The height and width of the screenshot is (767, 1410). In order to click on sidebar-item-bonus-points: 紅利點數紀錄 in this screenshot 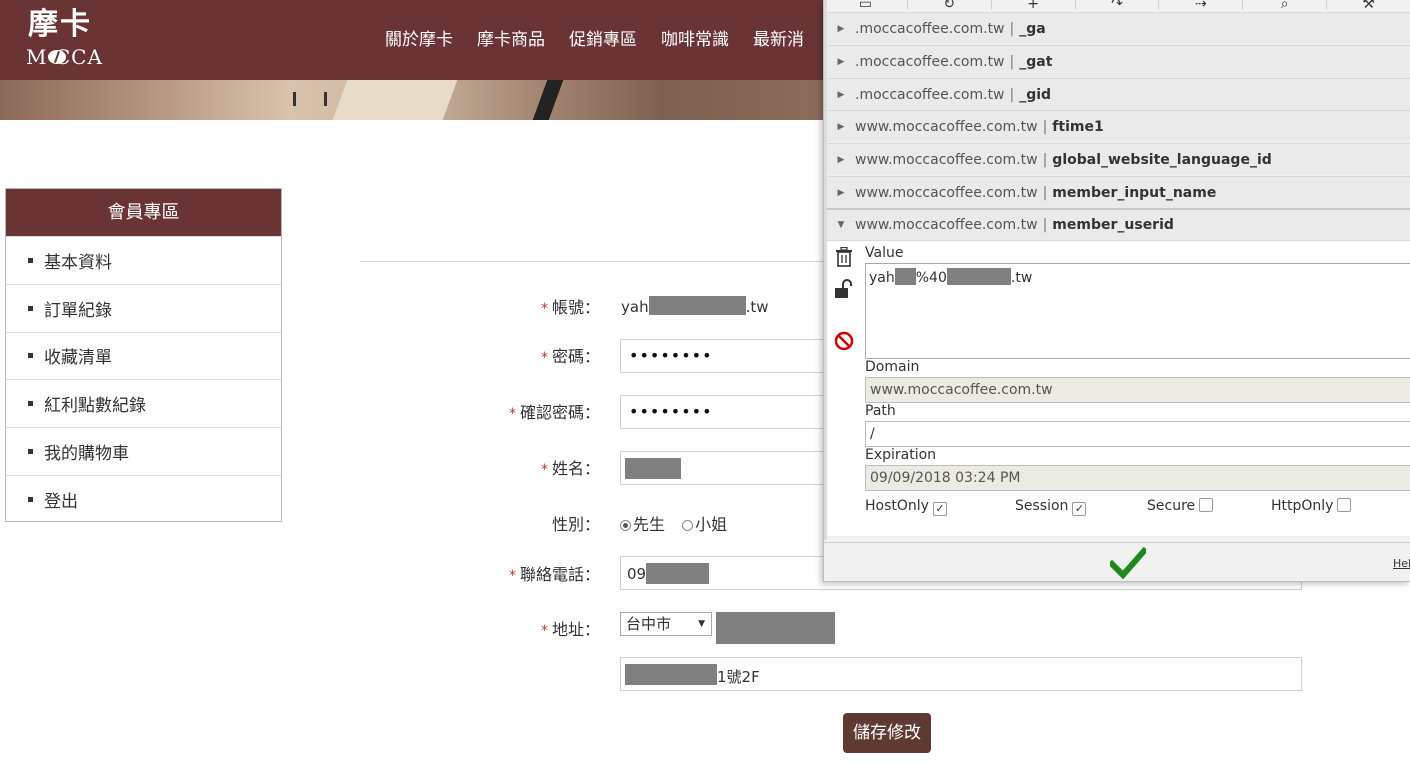, I will do `click(143, 403)`.